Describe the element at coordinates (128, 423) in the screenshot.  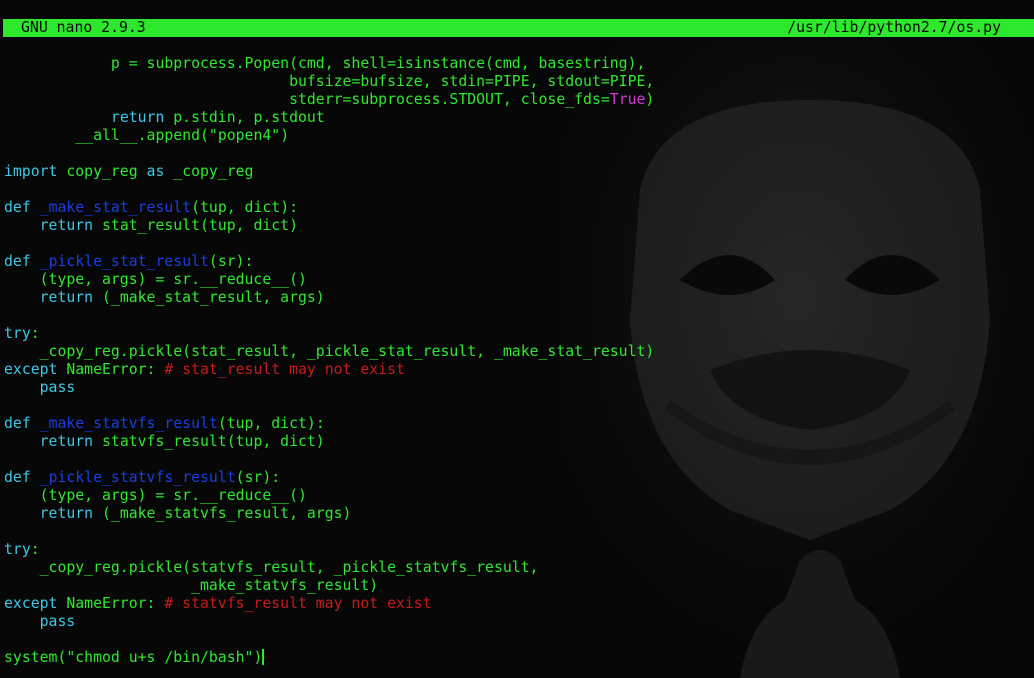
I see `code-function-name: _make_statvfs_result` at that location.